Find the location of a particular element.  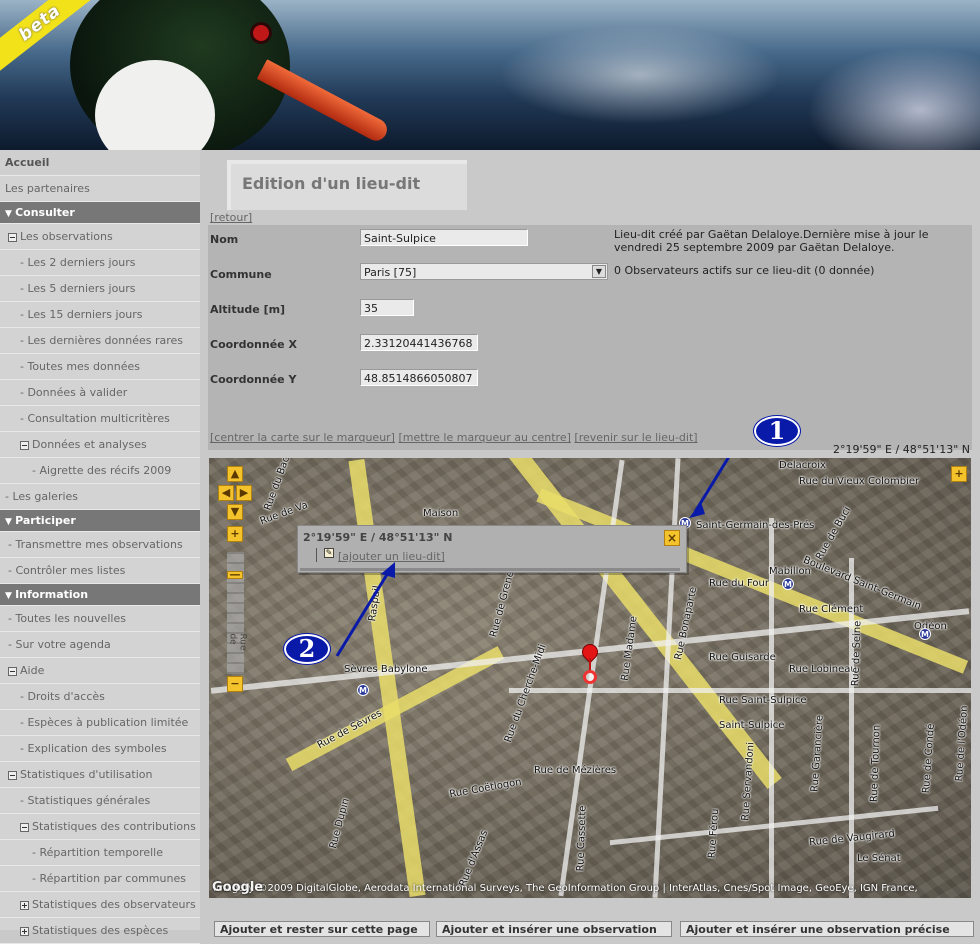

annotation-marker-1: 1 is located at coordinates (777, 431).